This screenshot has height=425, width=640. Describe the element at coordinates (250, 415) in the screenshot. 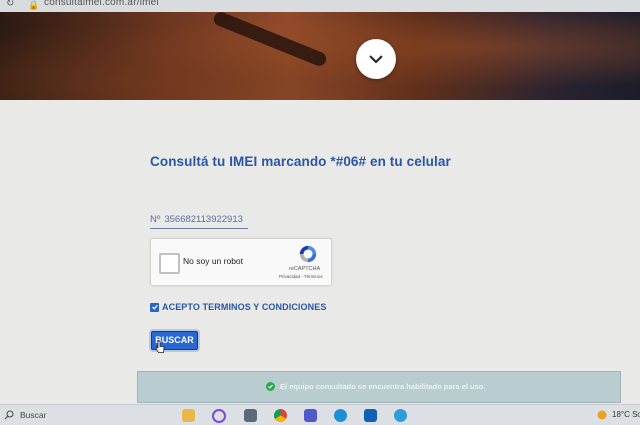

I see `calculator-icon` at that location.